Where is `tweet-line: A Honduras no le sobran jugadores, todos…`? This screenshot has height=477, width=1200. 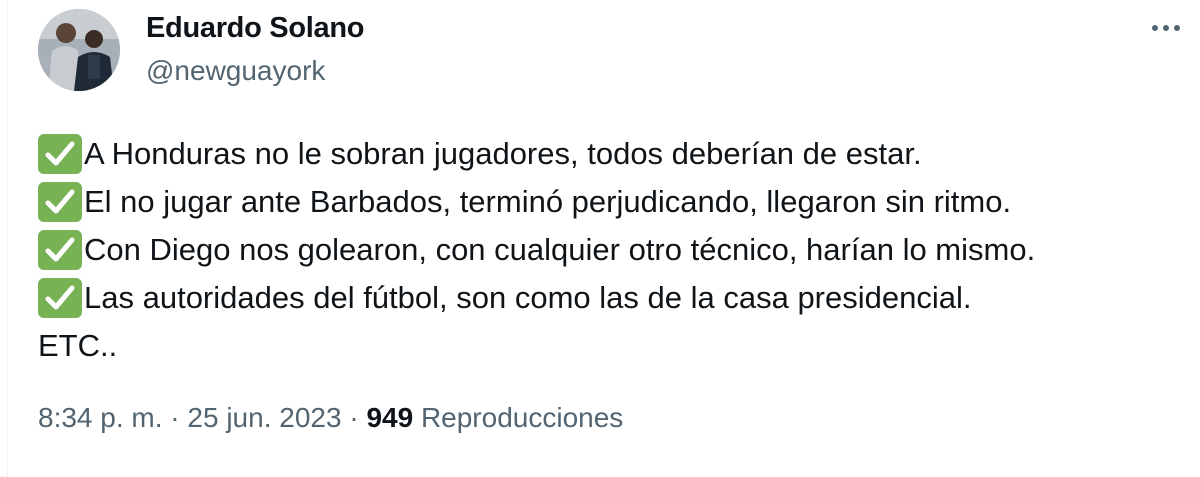 tweet-line: A Honduras no le sobran jugadores, todos… is located at coordinates (613, 154).